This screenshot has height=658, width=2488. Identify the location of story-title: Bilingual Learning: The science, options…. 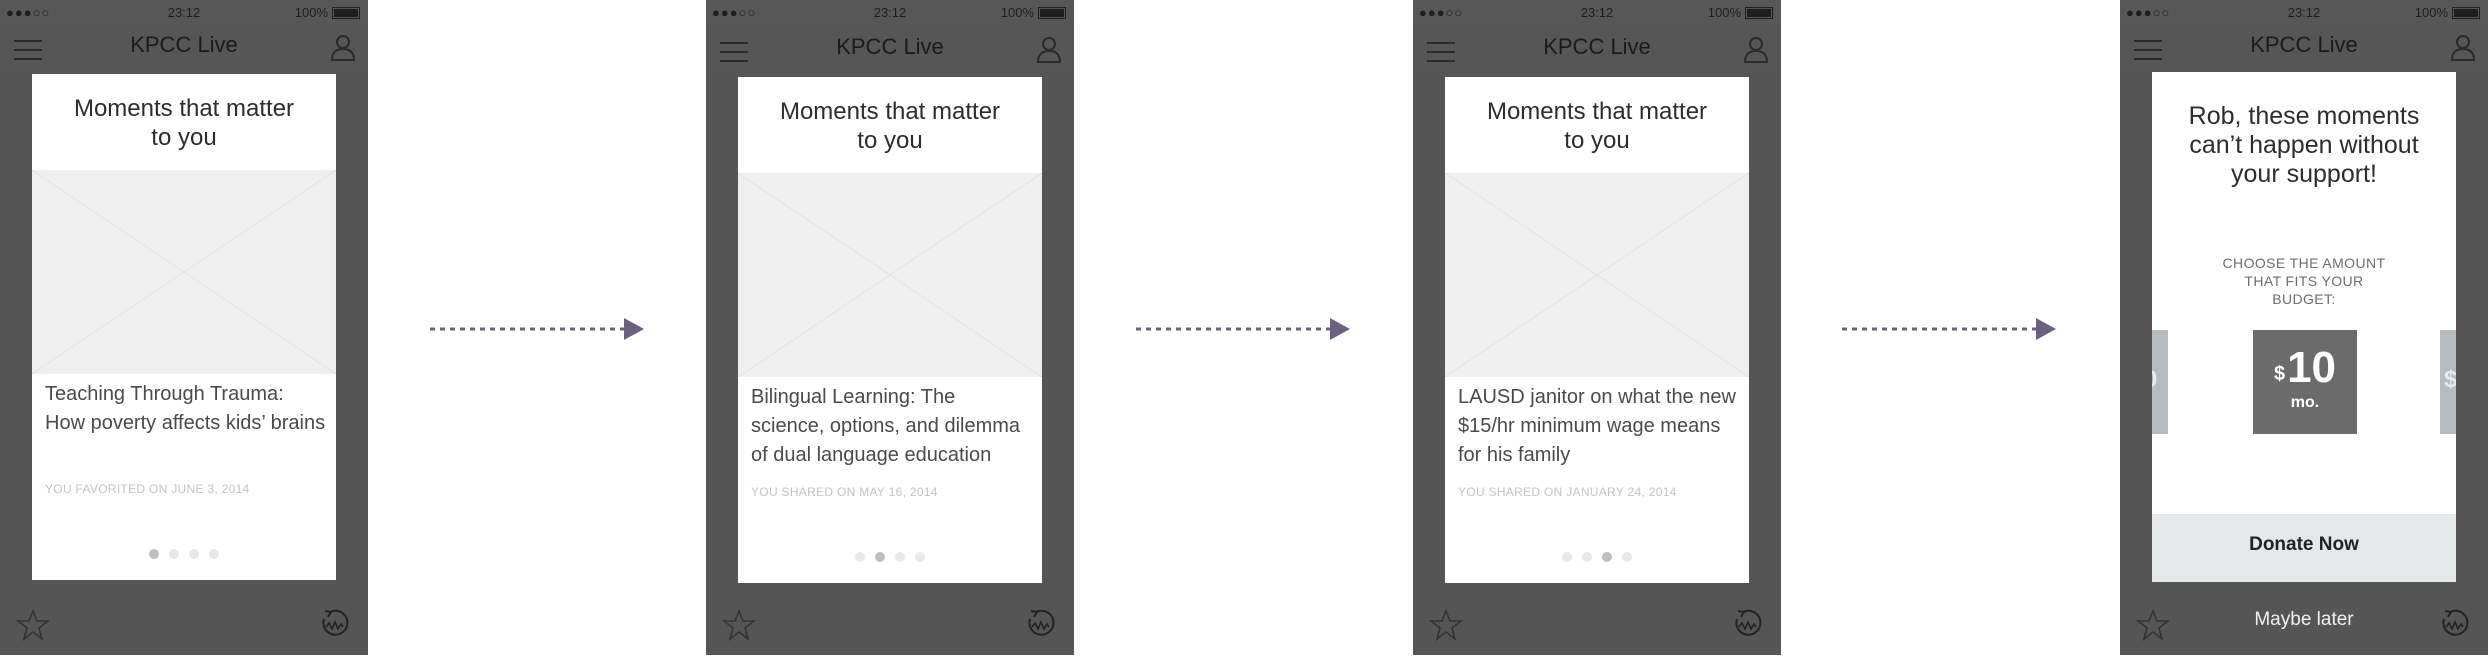
(891, 426).